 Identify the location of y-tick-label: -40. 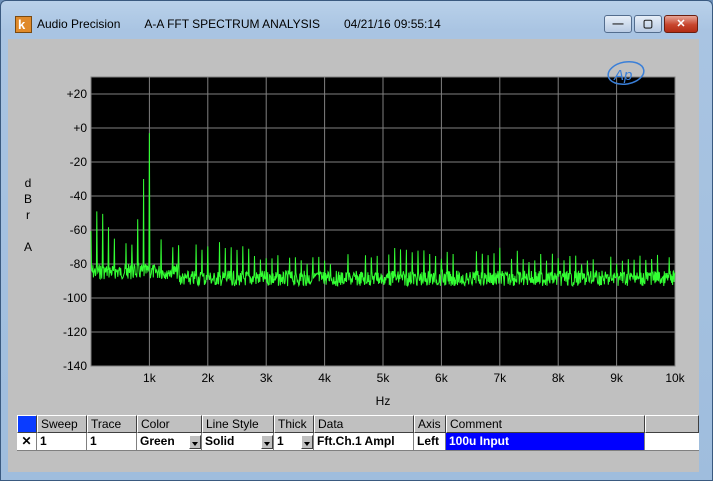
(79, 196).